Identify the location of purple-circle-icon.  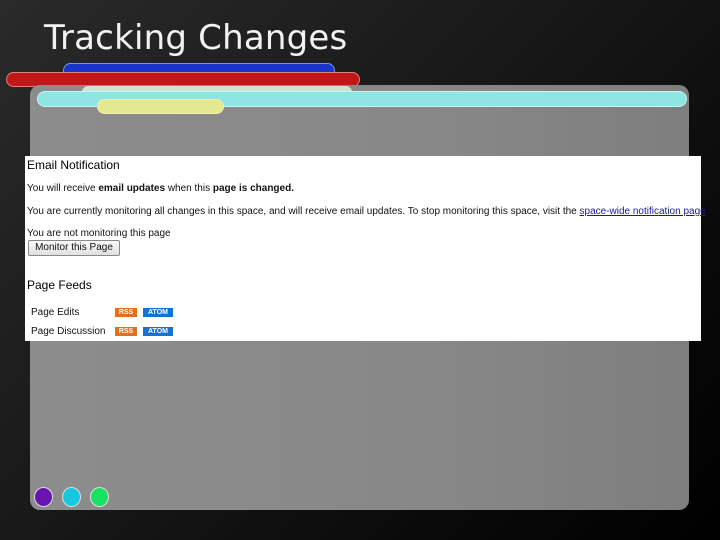
(43, 497).